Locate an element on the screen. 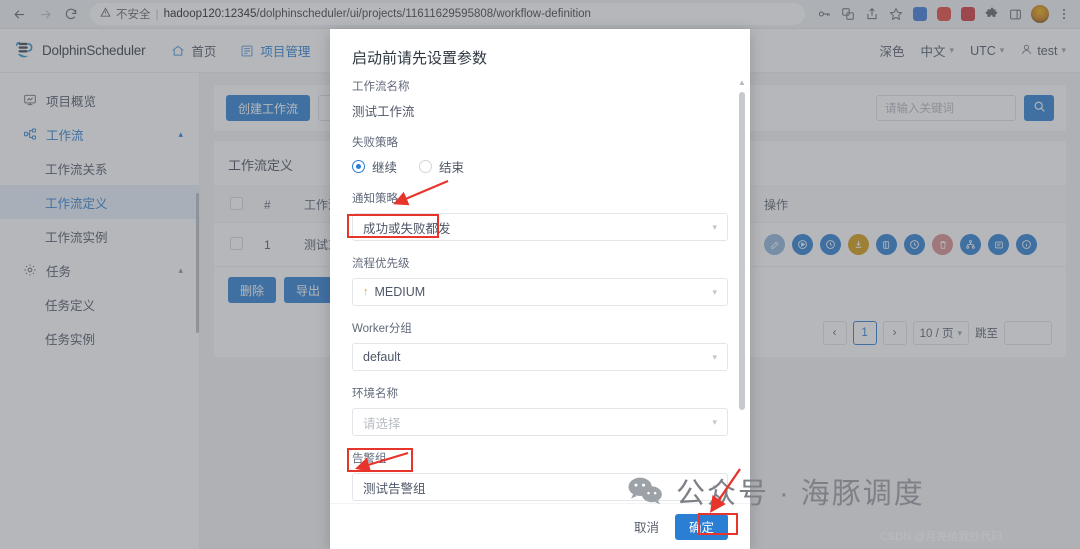 This screenshot has height=549, width=1080. field-priority: 流程优先级 ↑ MEDIUM ▾ is located at coordinates (540, 280).